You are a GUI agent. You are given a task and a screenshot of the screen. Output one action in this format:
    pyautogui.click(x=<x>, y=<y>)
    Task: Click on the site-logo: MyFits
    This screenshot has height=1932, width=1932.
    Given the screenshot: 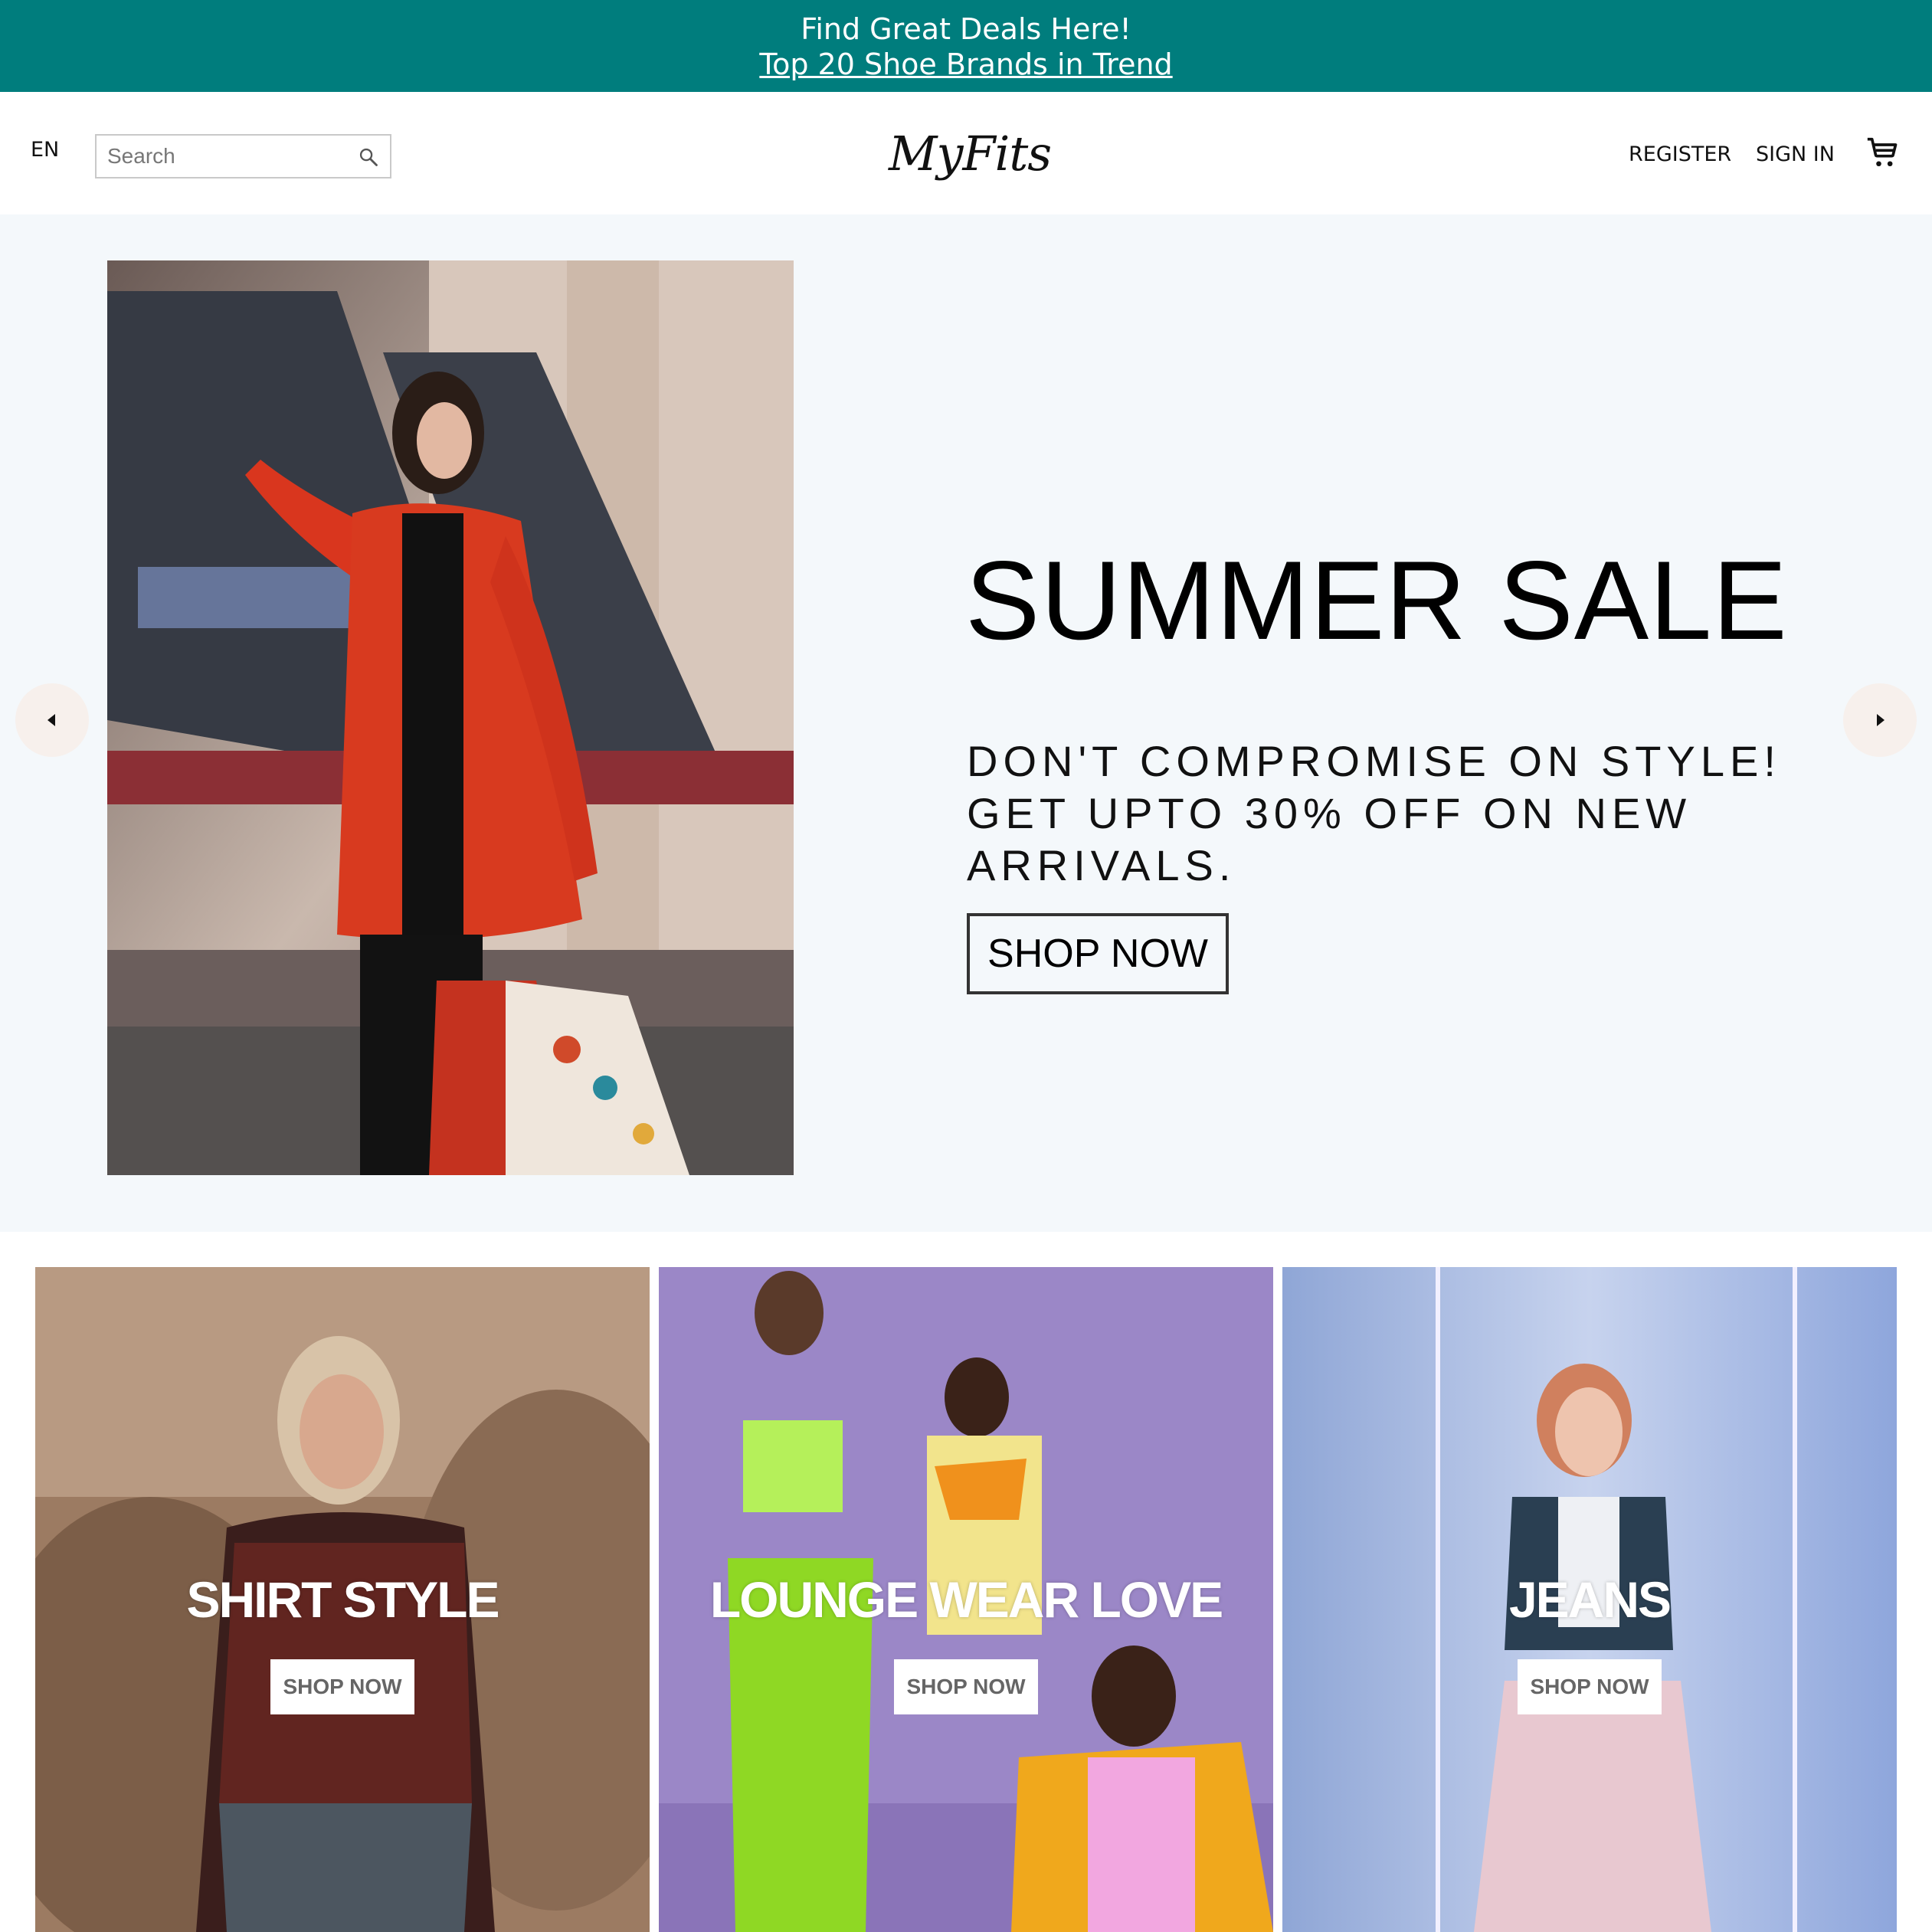 What is the action you would take?
    pyautogui.click(x=970, y=156)
    